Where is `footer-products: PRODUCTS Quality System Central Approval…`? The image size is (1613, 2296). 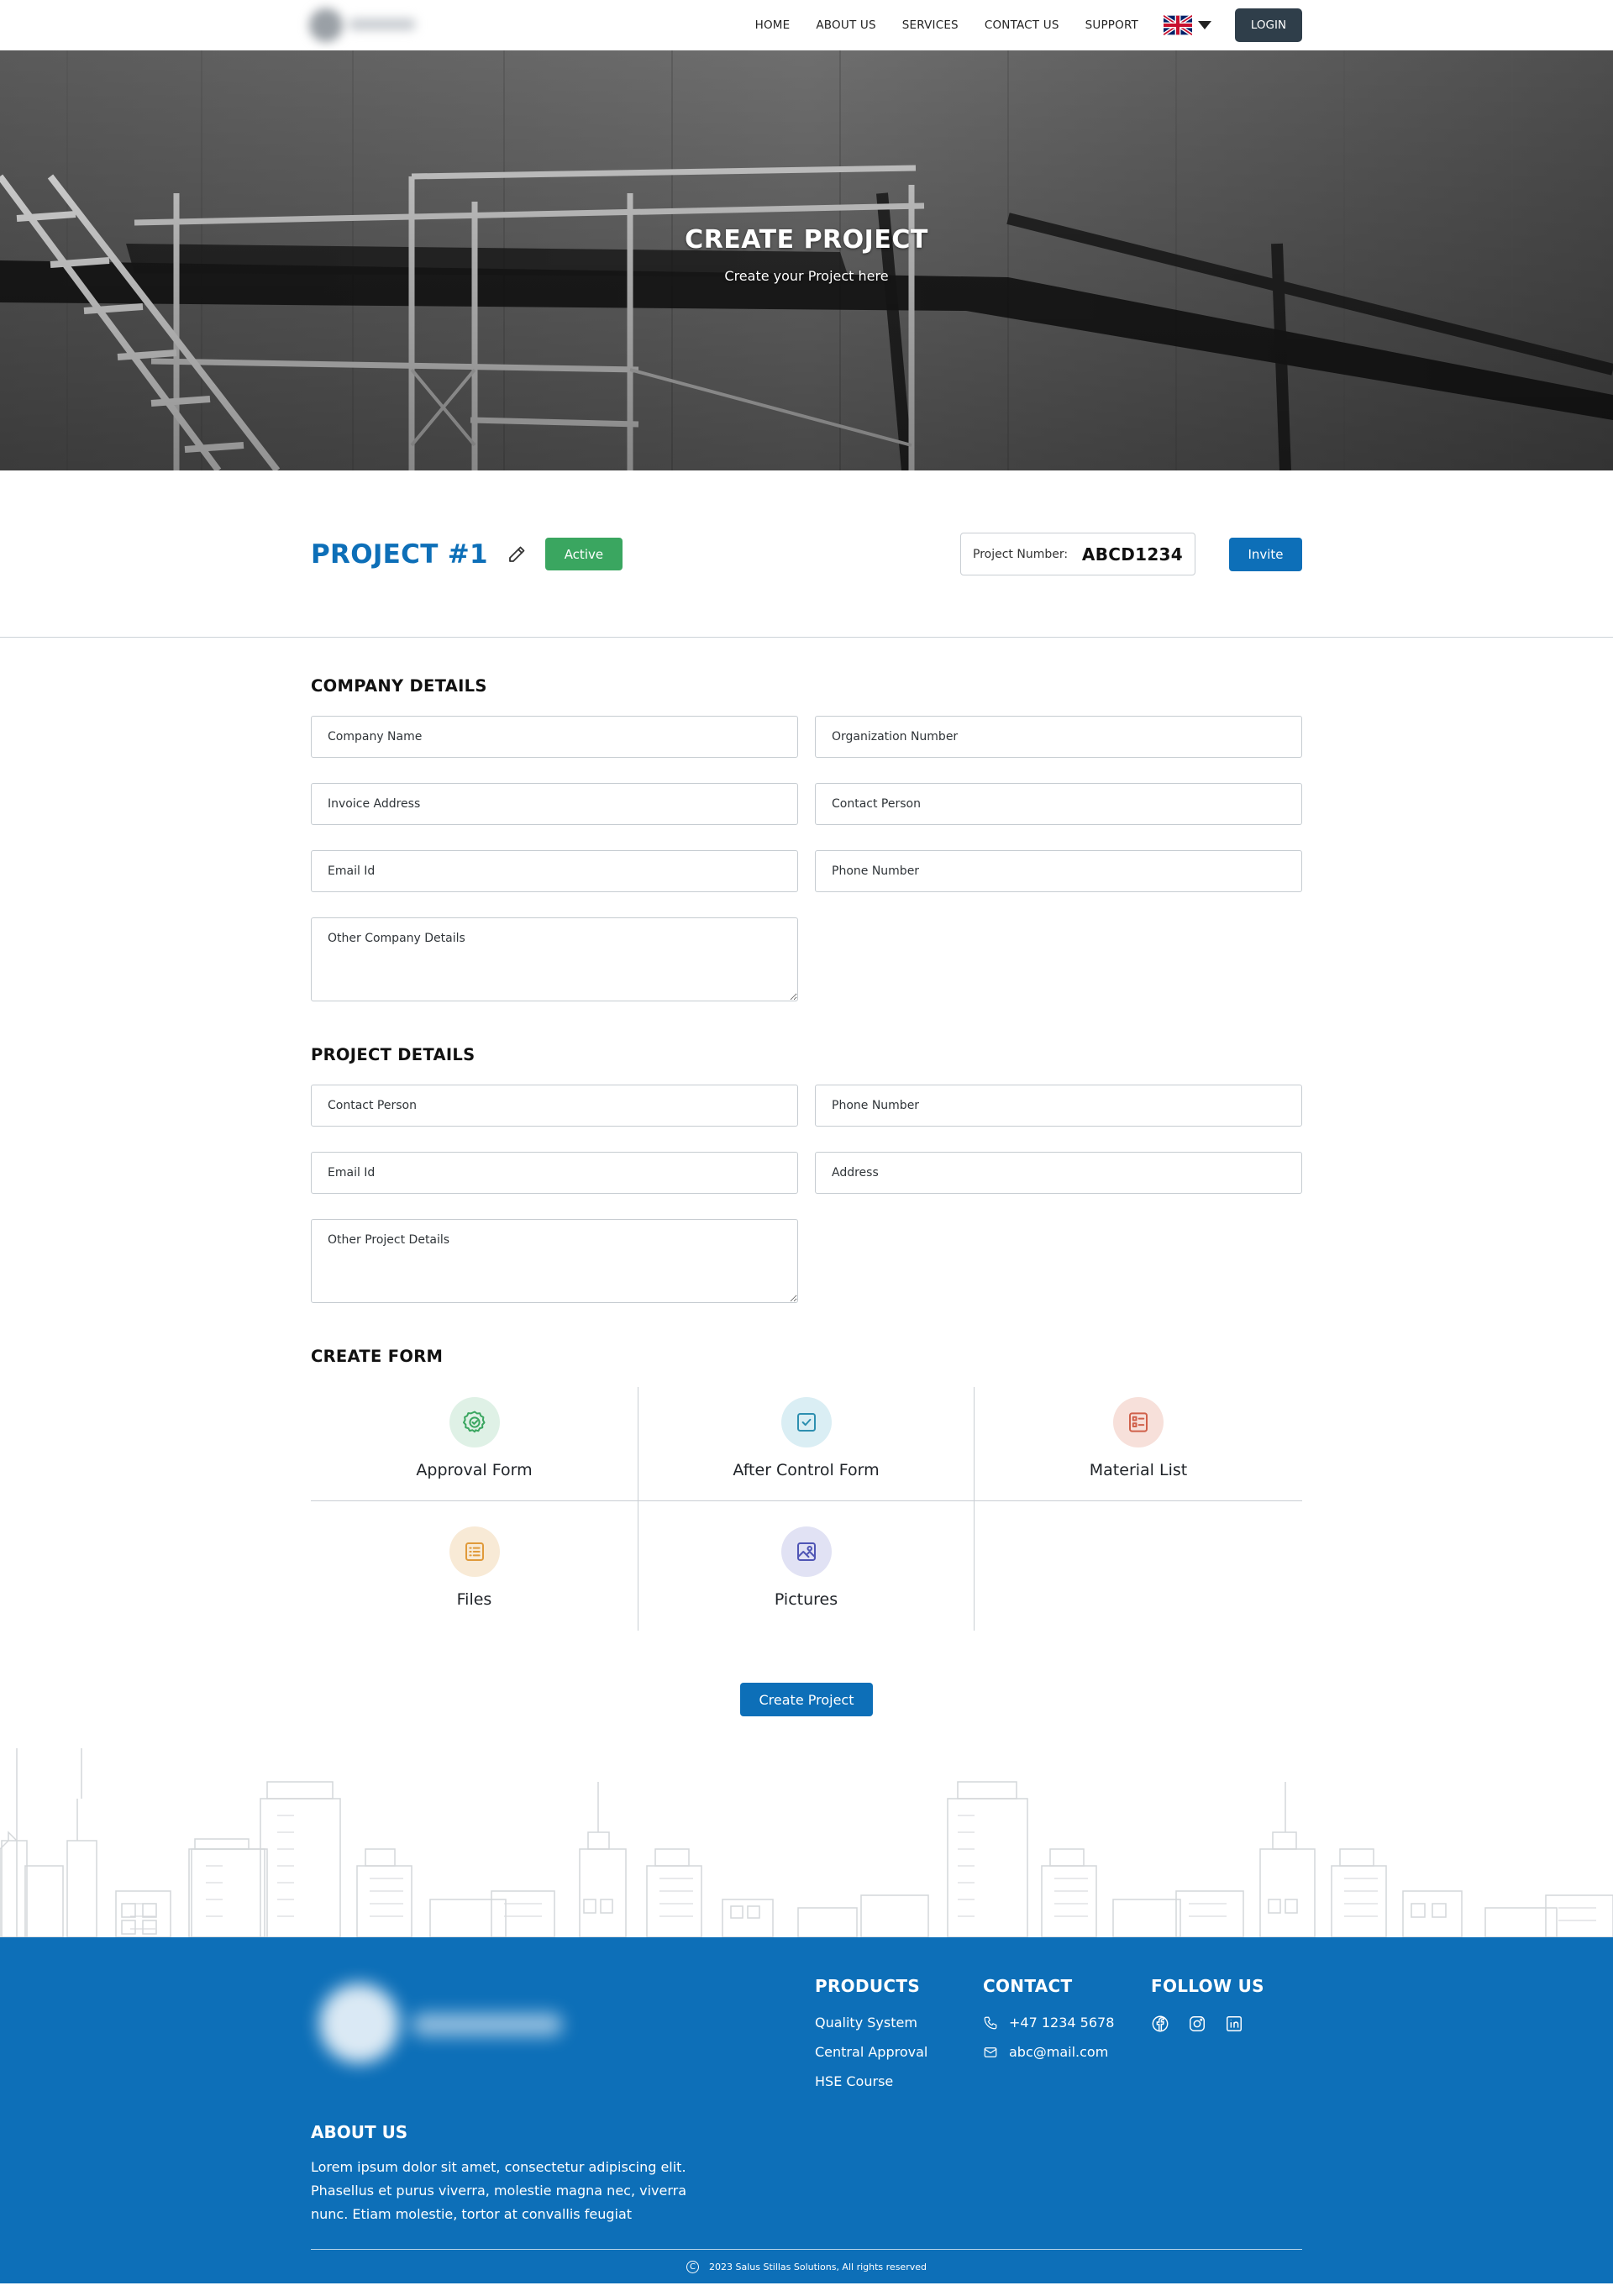 footer-products: PRODUCTS Quality System Central Approval… is located at coordinates (871, 2032).